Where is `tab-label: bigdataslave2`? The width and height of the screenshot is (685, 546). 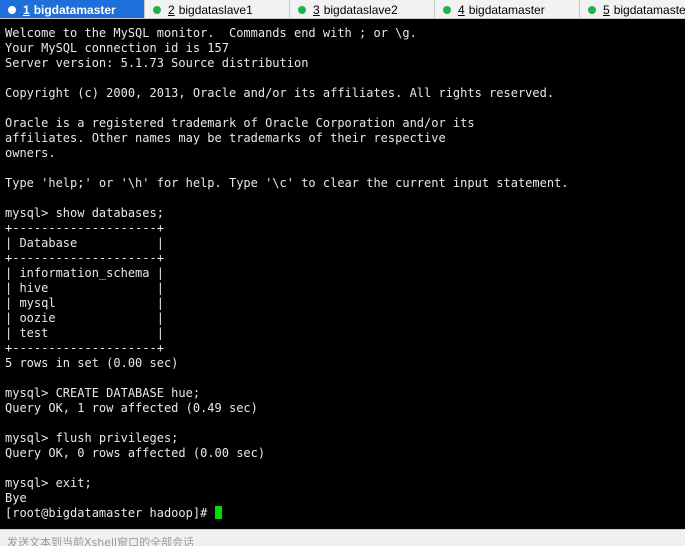 tab-label: bigdataslave2 is located at coordinates (360, 9).